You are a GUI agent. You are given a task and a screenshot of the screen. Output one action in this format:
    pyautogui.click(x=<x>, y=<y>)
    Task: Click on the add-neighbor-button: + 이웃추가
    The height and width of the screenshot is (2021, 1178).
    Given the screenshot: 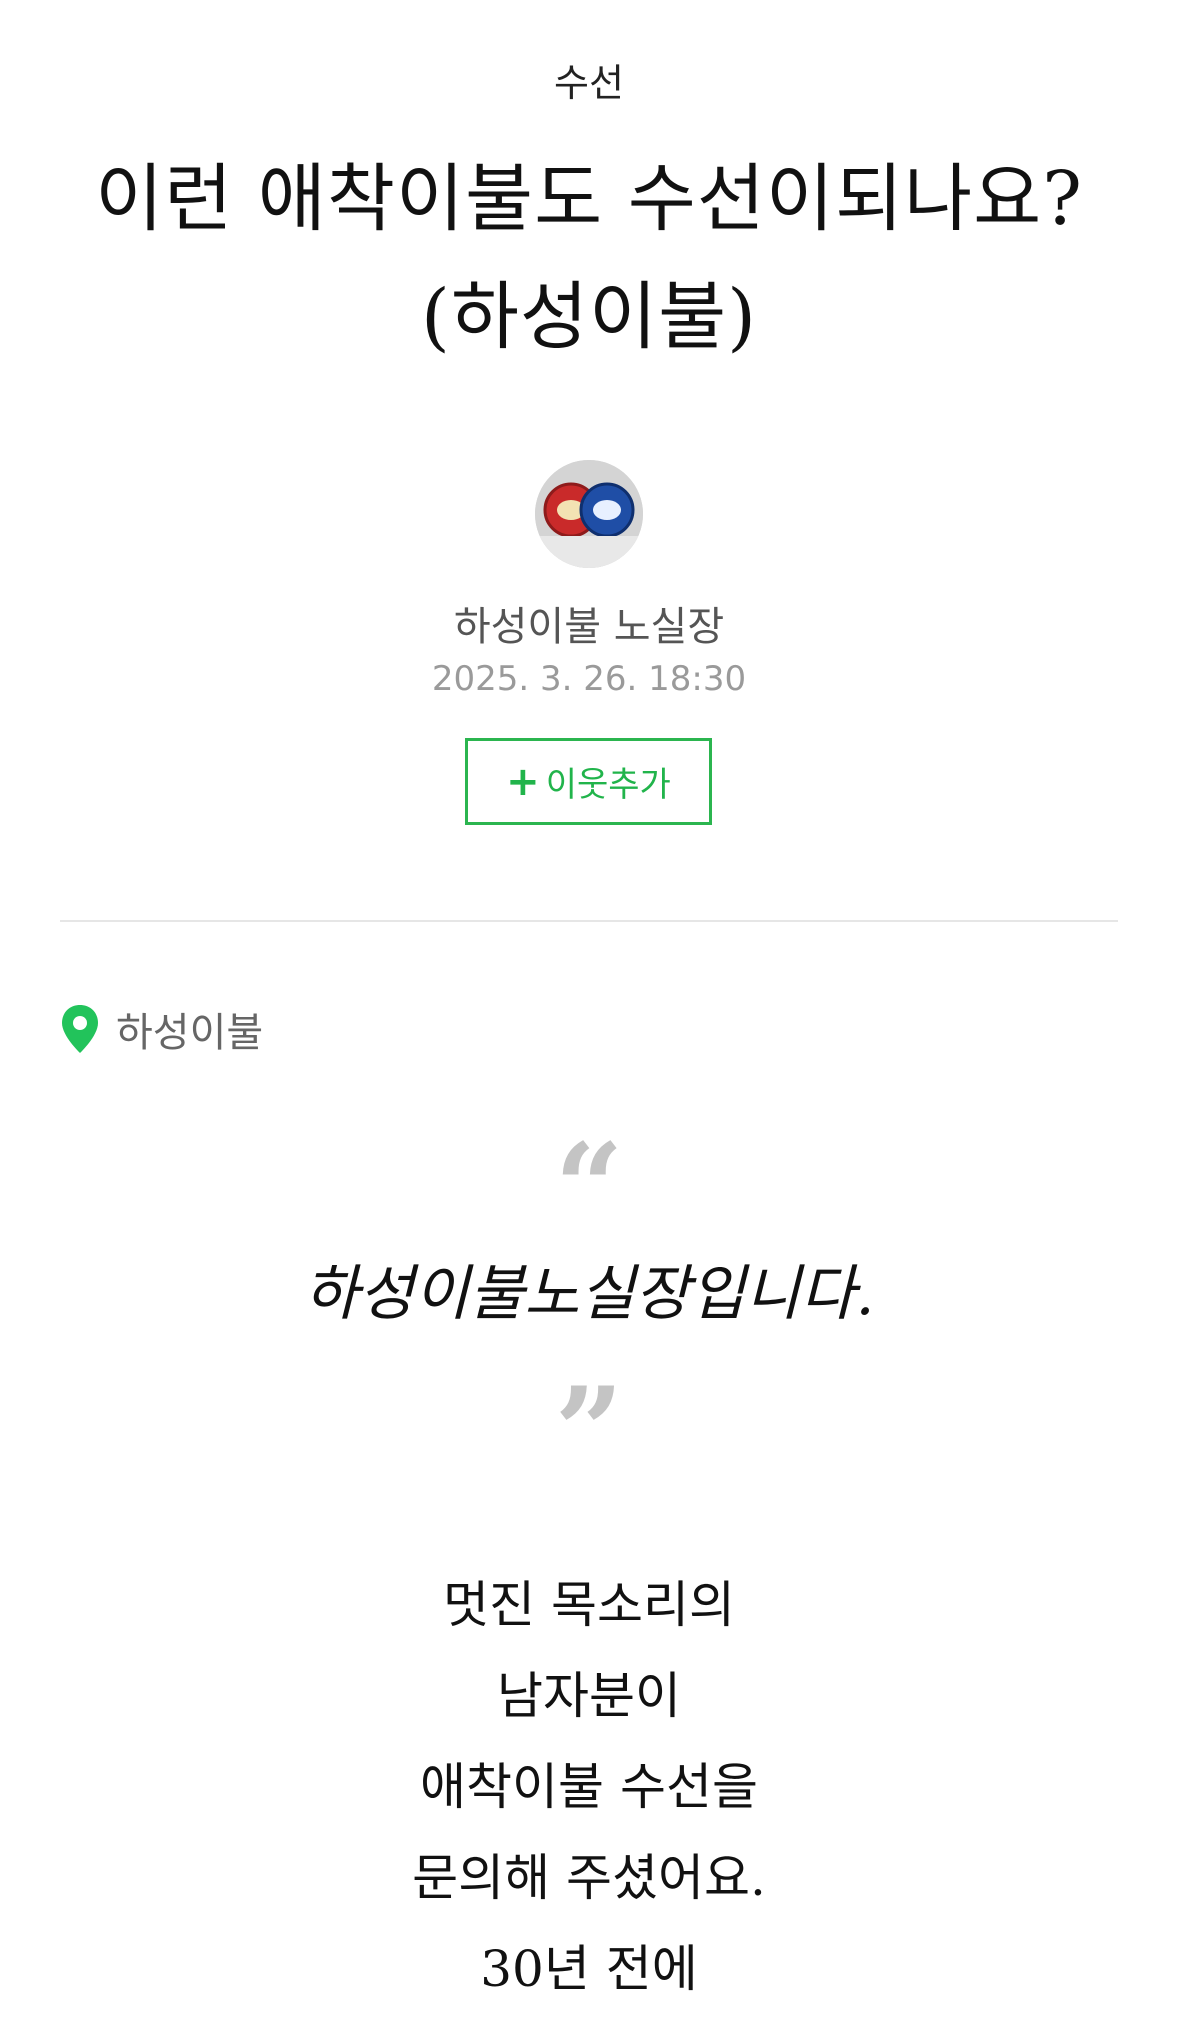 What is the action you would take?
    pyautogui.click(x=588, y=781)
    